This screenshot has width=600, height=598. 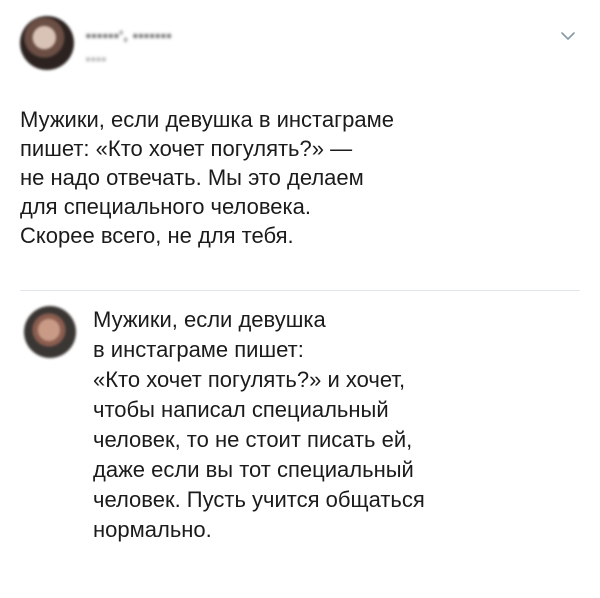 I want to click on divider, so click(x=300, y=290).